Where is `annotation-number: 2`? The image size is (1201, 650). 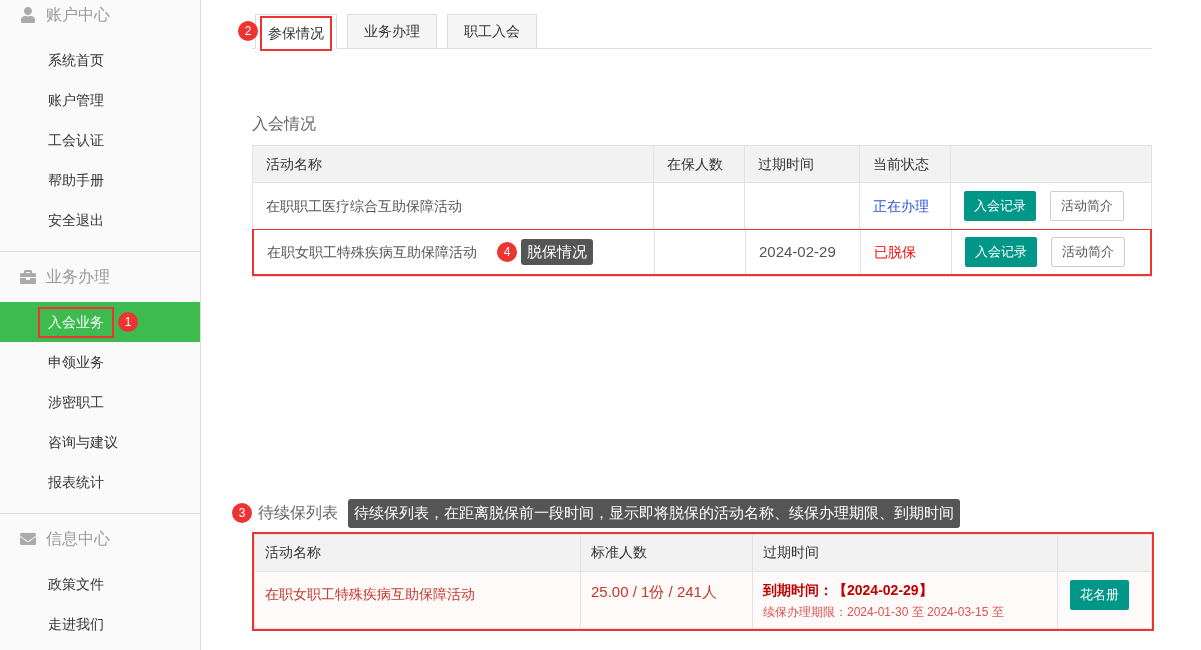 annotation-number: 2 is located at coordinates (248, 31).